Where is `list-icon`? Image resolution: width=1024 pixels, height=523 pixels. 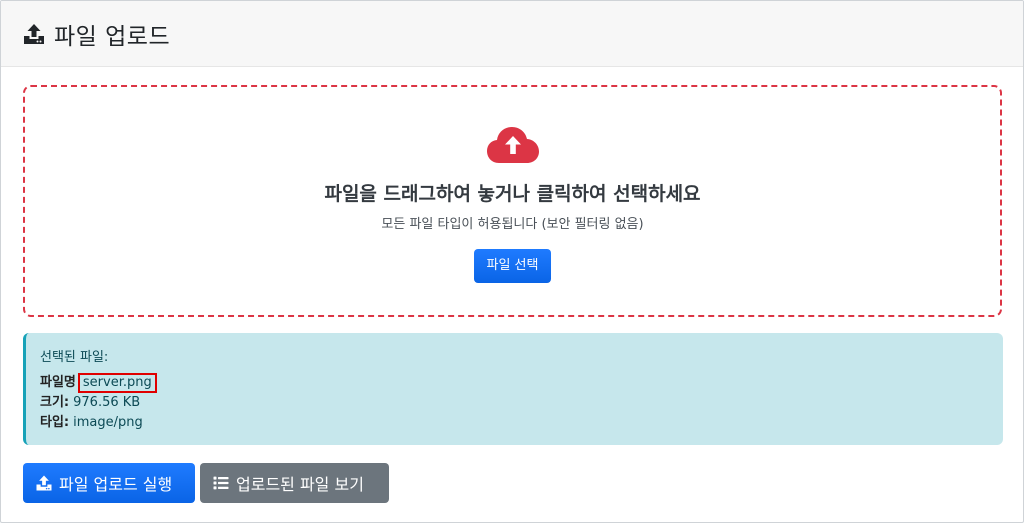
list-icon is located at coordinates (221, 483).